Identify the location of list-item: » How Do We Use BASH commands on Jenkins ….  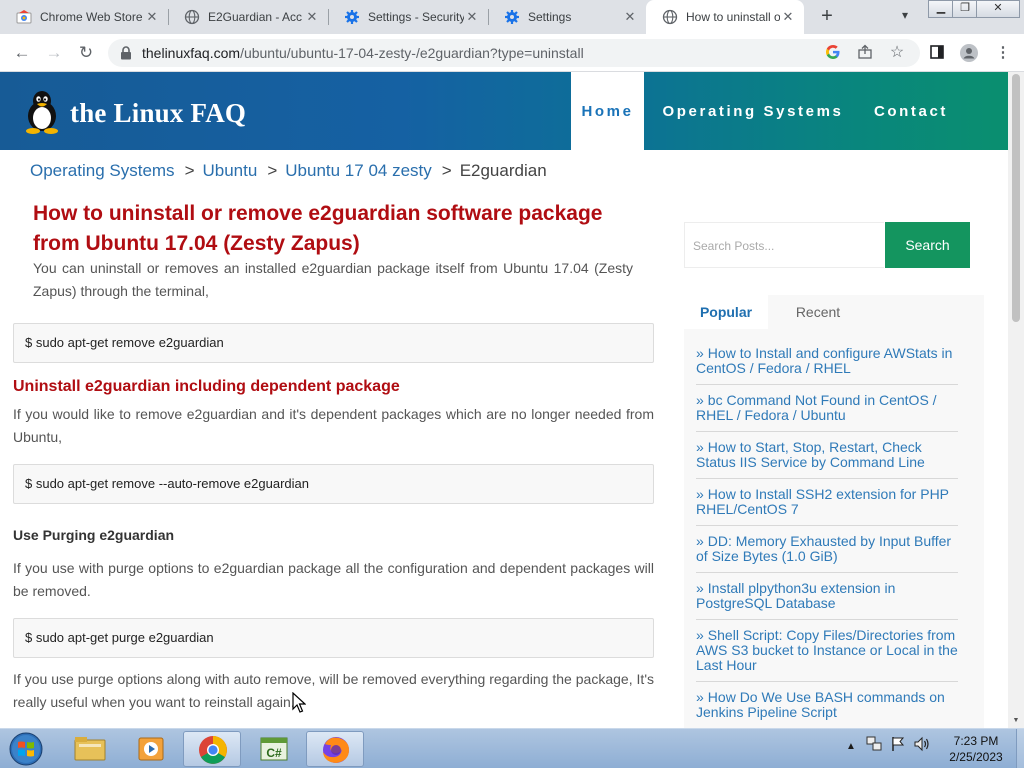
(827, 705).